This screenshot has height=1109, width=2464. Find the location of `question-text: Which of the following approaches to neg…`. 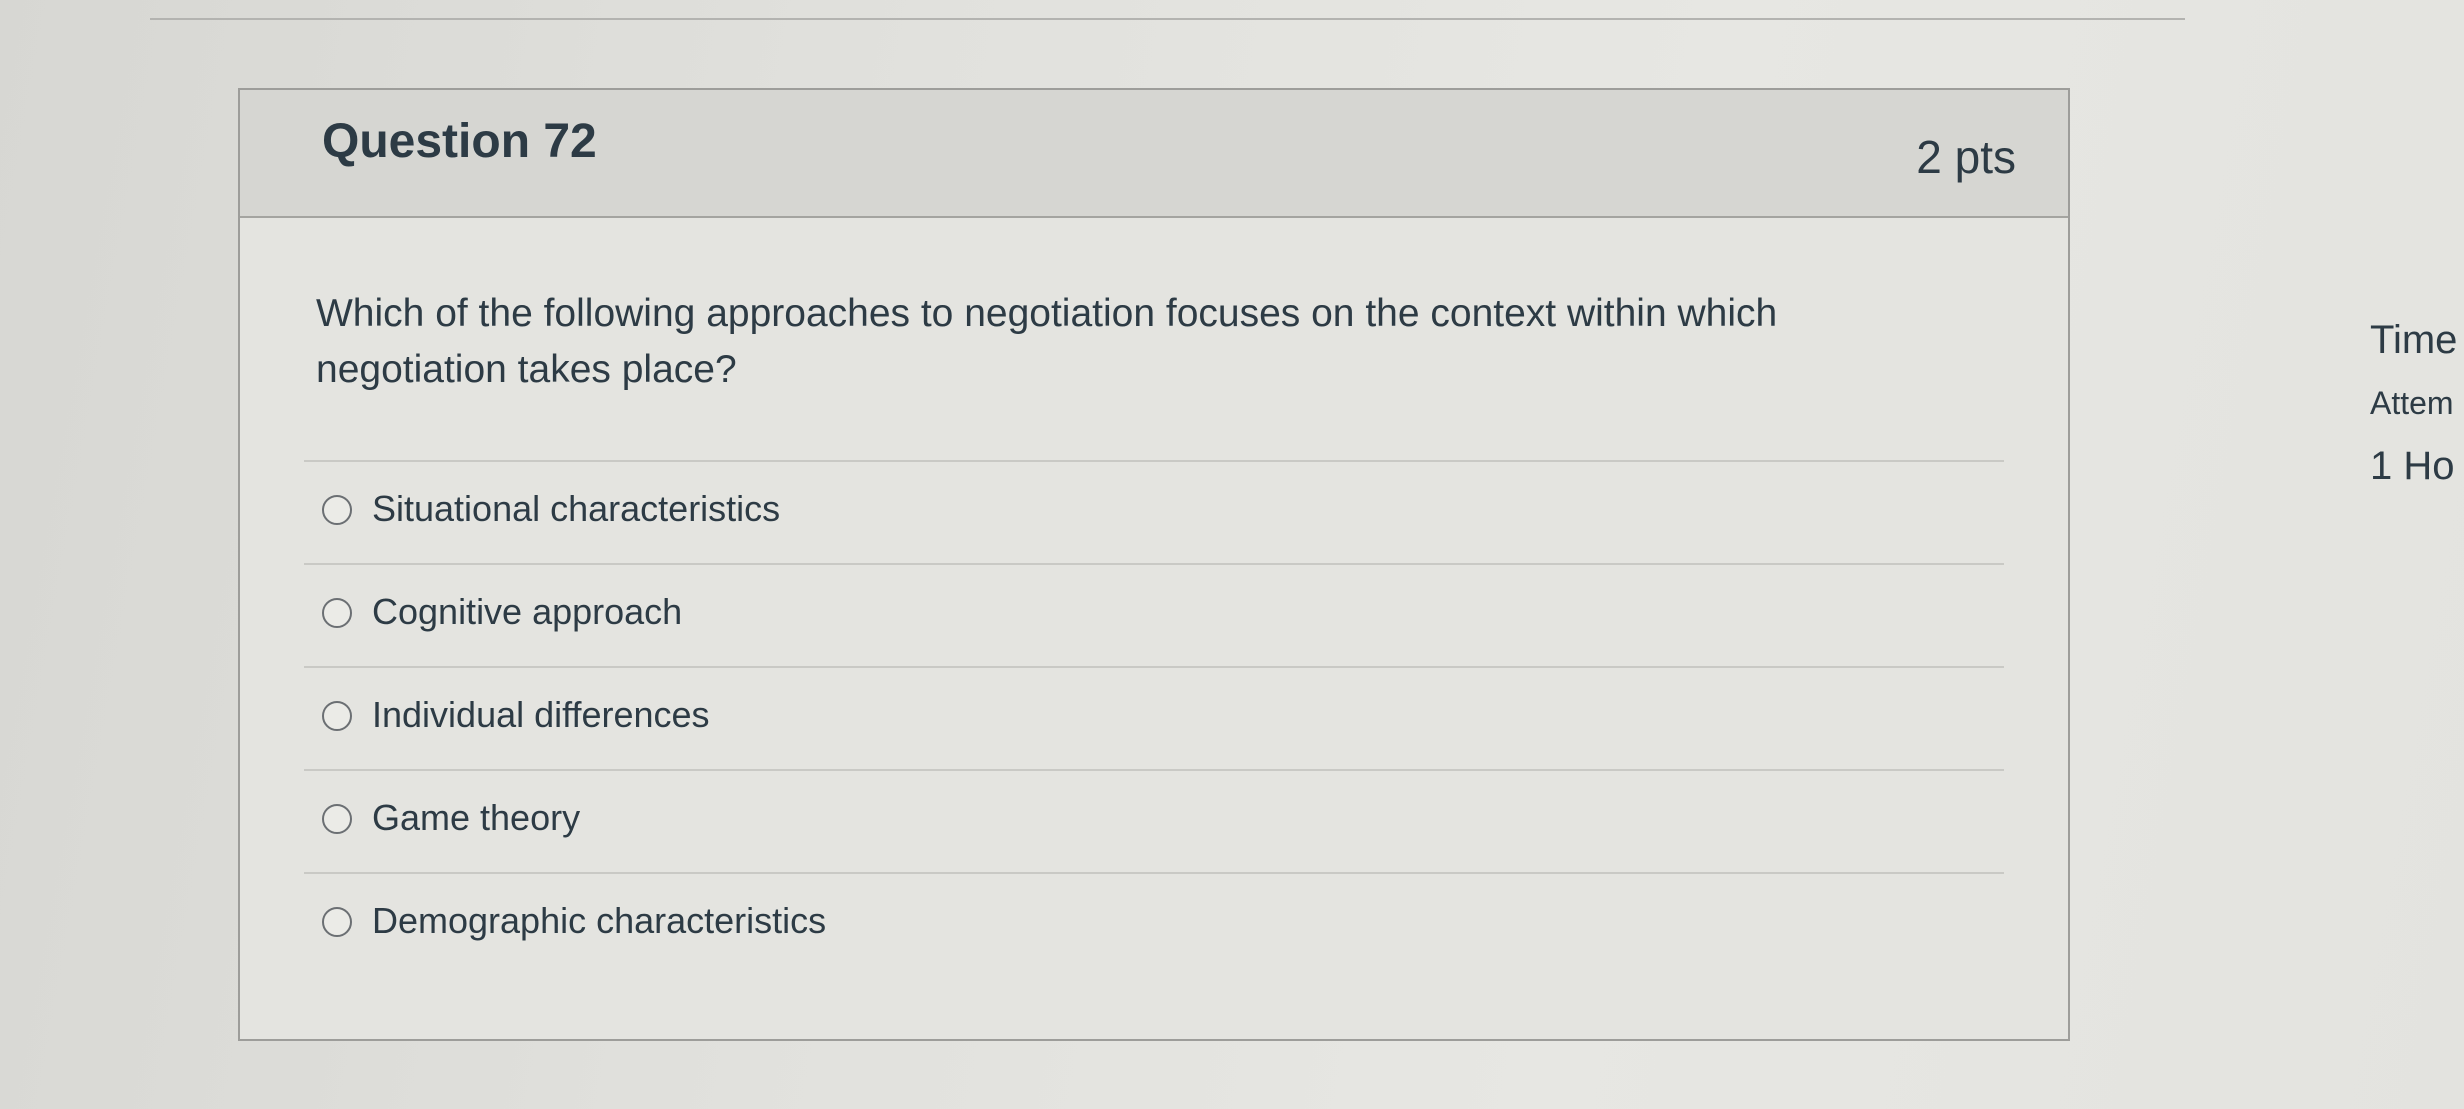

question-text: Which of the following approaches to neg… is located at coordinates (1047, 341).